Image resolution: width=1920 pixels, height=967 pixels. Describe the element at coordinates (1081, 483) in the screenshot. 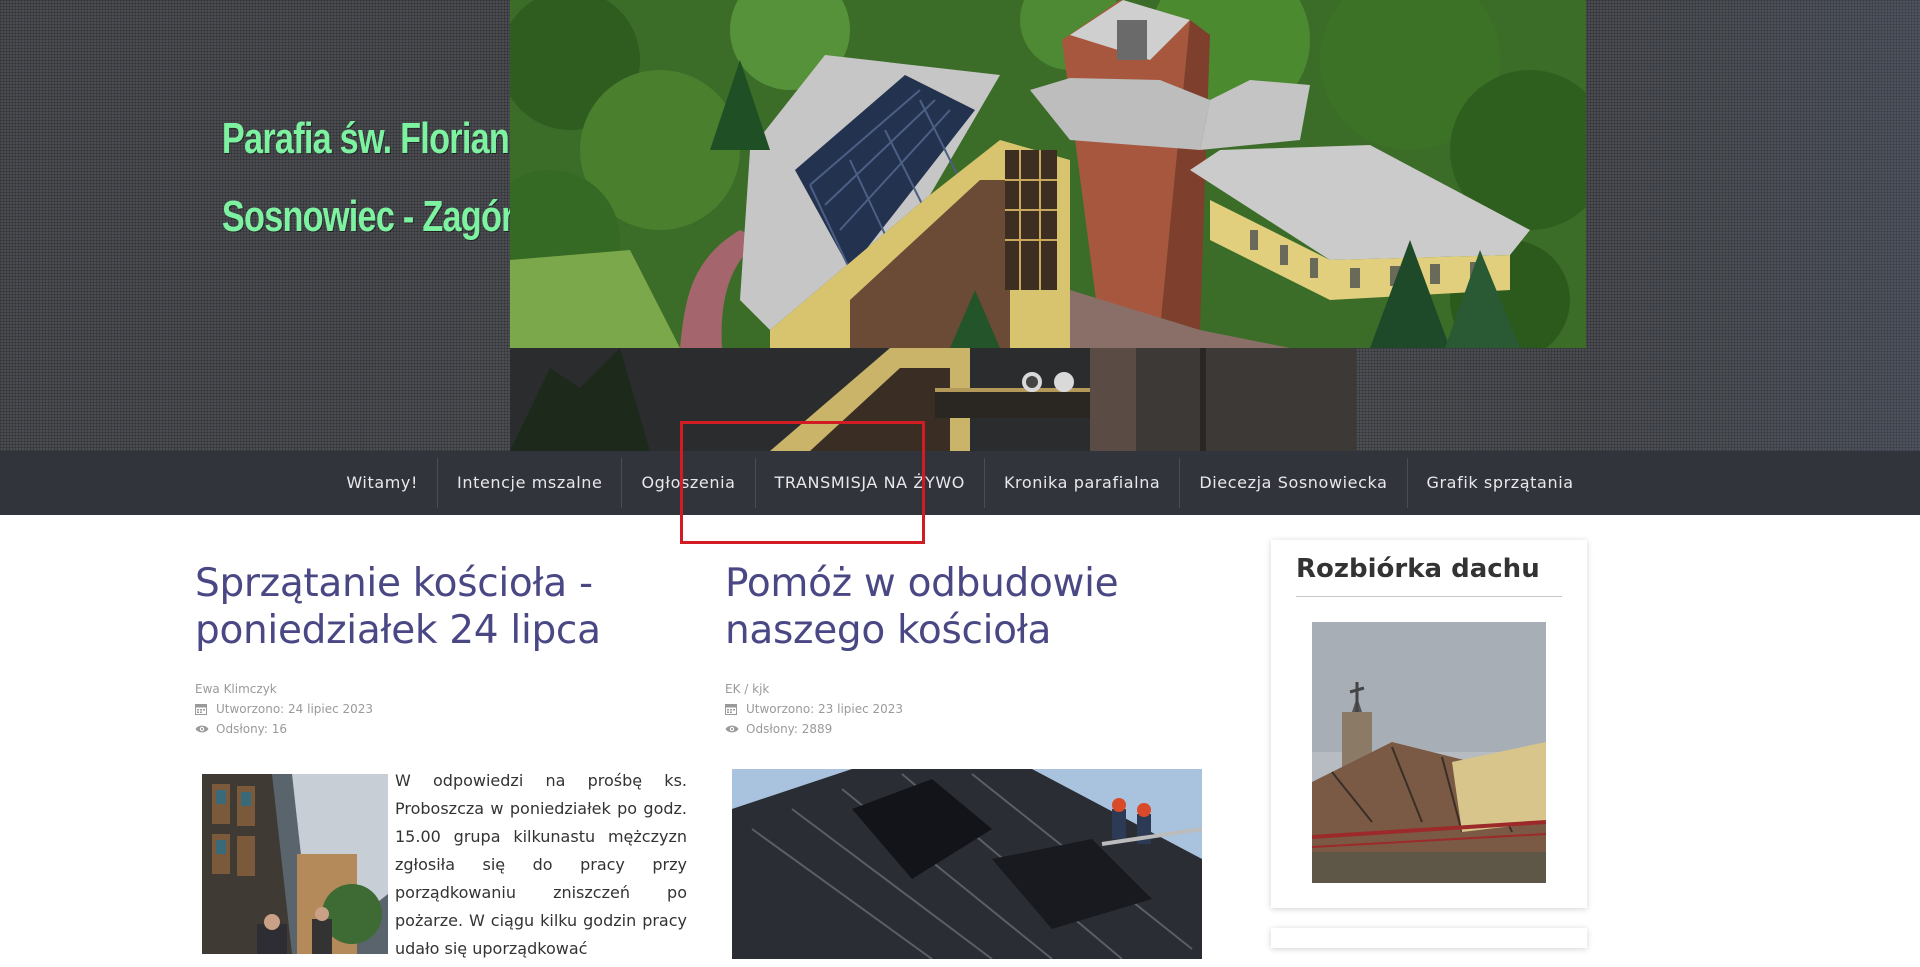

I see `nav-item-kronika-parafialna: Kronika parafialna` at that location.